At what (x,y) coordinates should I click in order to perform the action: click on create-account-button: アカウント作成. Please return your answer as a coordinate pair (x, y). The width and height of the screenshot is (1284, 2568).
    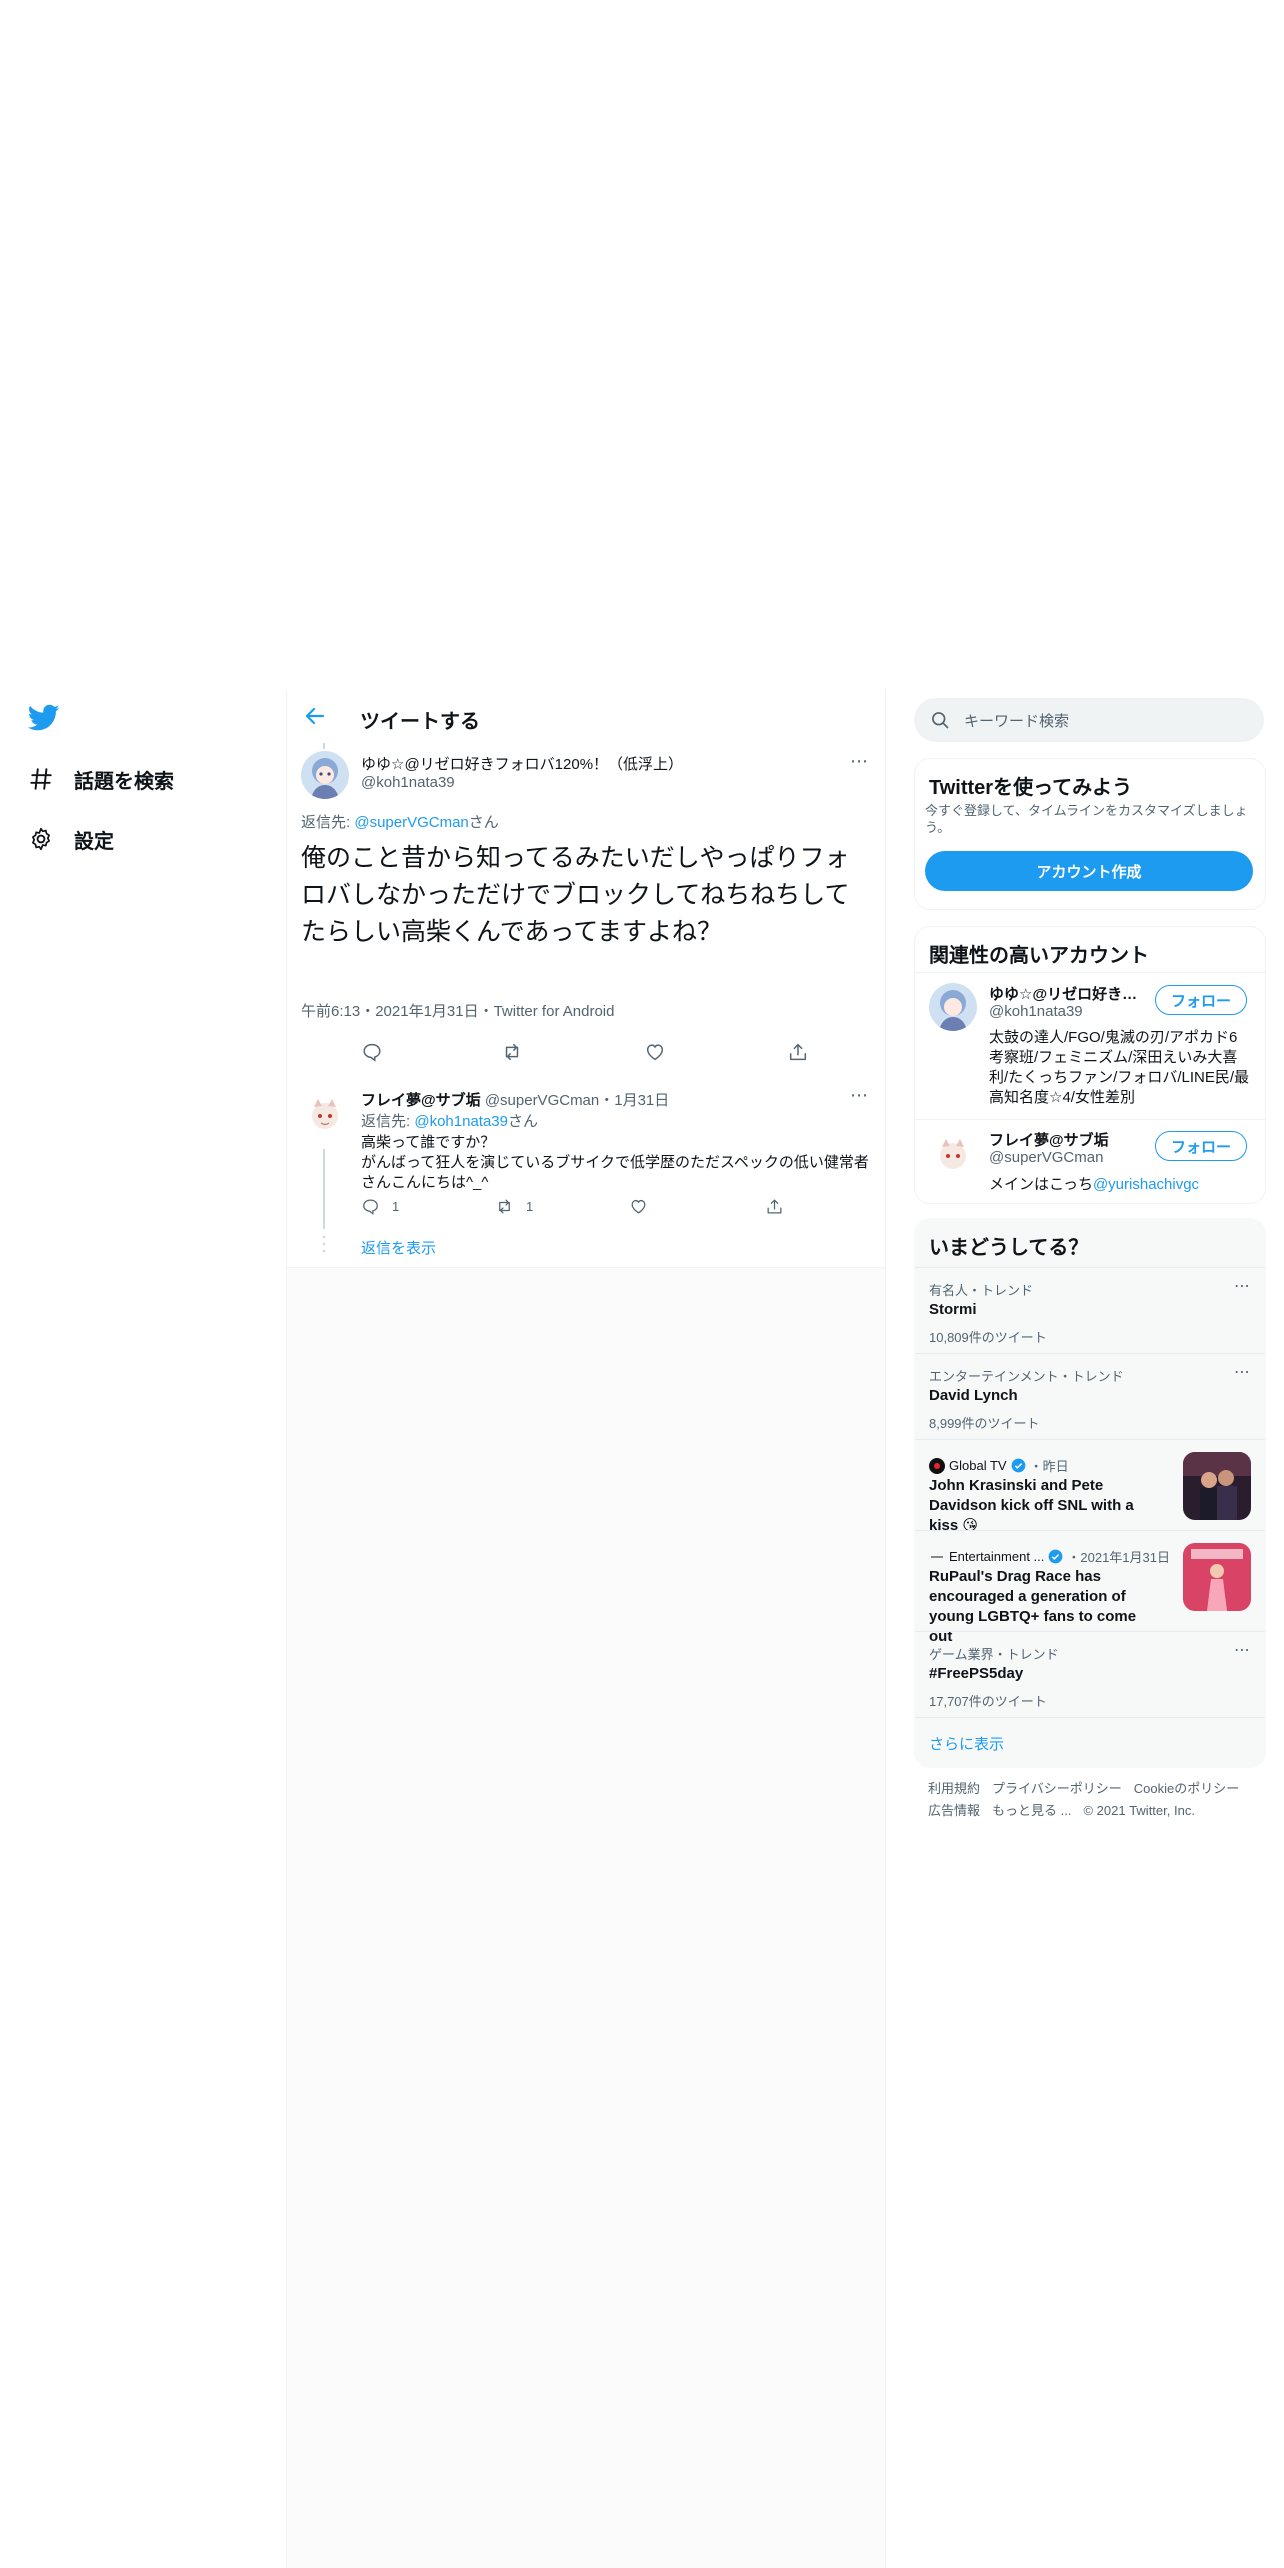
    Looking at the image, I should click on (1089, 871).